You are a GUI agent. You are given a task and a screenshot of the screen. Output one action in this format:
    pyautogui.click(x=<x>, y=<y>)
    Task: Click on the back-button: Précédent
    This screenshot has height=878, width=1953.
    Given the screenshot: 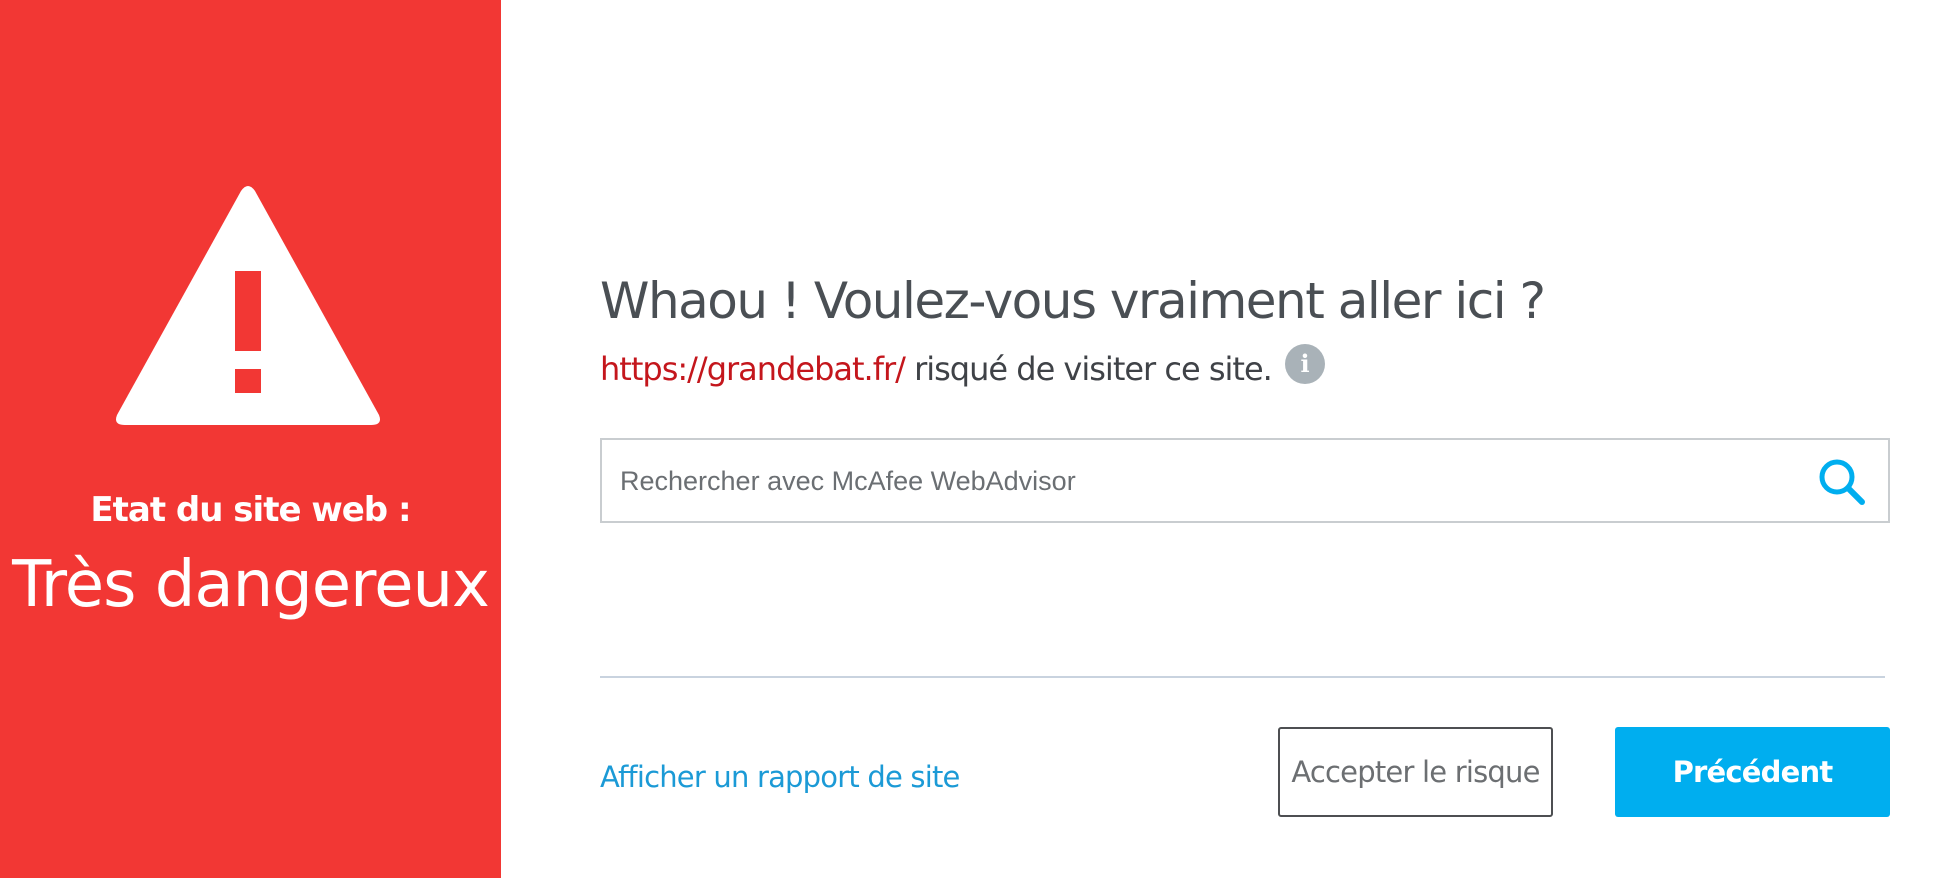 What is the action you would take?
    pyautogui.click(x=1752, y=772)
    